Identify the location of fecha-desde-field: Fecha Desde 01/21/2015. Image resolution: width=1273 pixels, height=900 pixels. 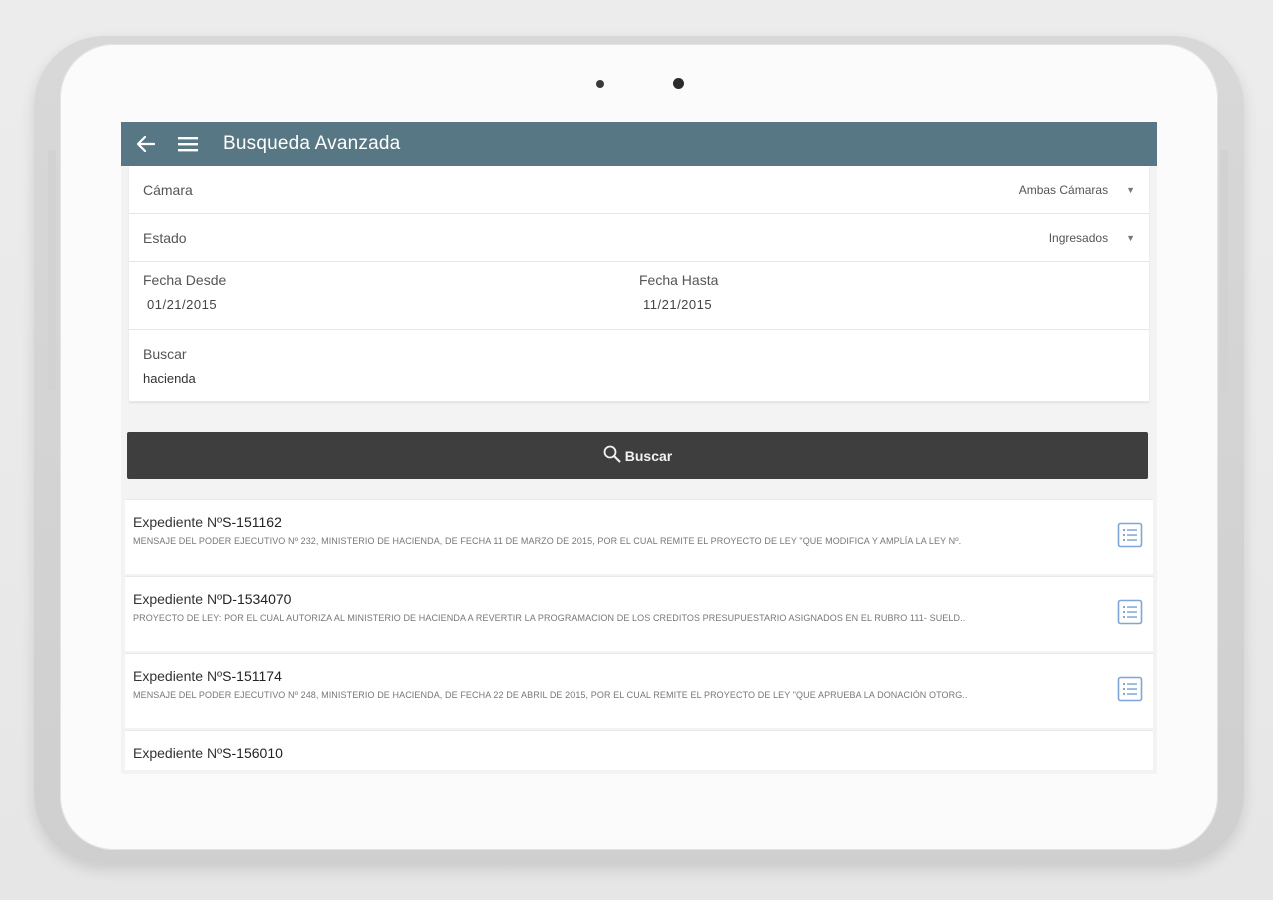
(391, 292).